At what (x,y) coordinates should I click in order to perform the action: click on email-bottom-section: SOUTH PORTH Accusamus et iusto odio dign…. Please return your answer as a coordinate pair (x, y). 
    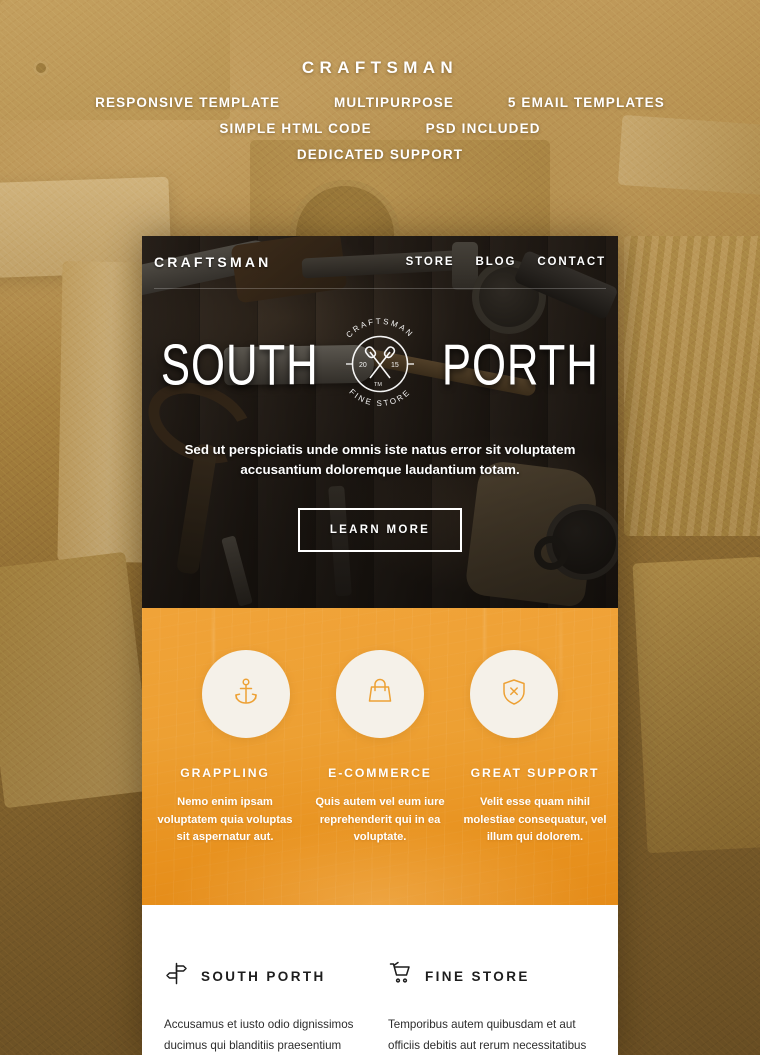
    Looking at the image, I should click on (380, 980).